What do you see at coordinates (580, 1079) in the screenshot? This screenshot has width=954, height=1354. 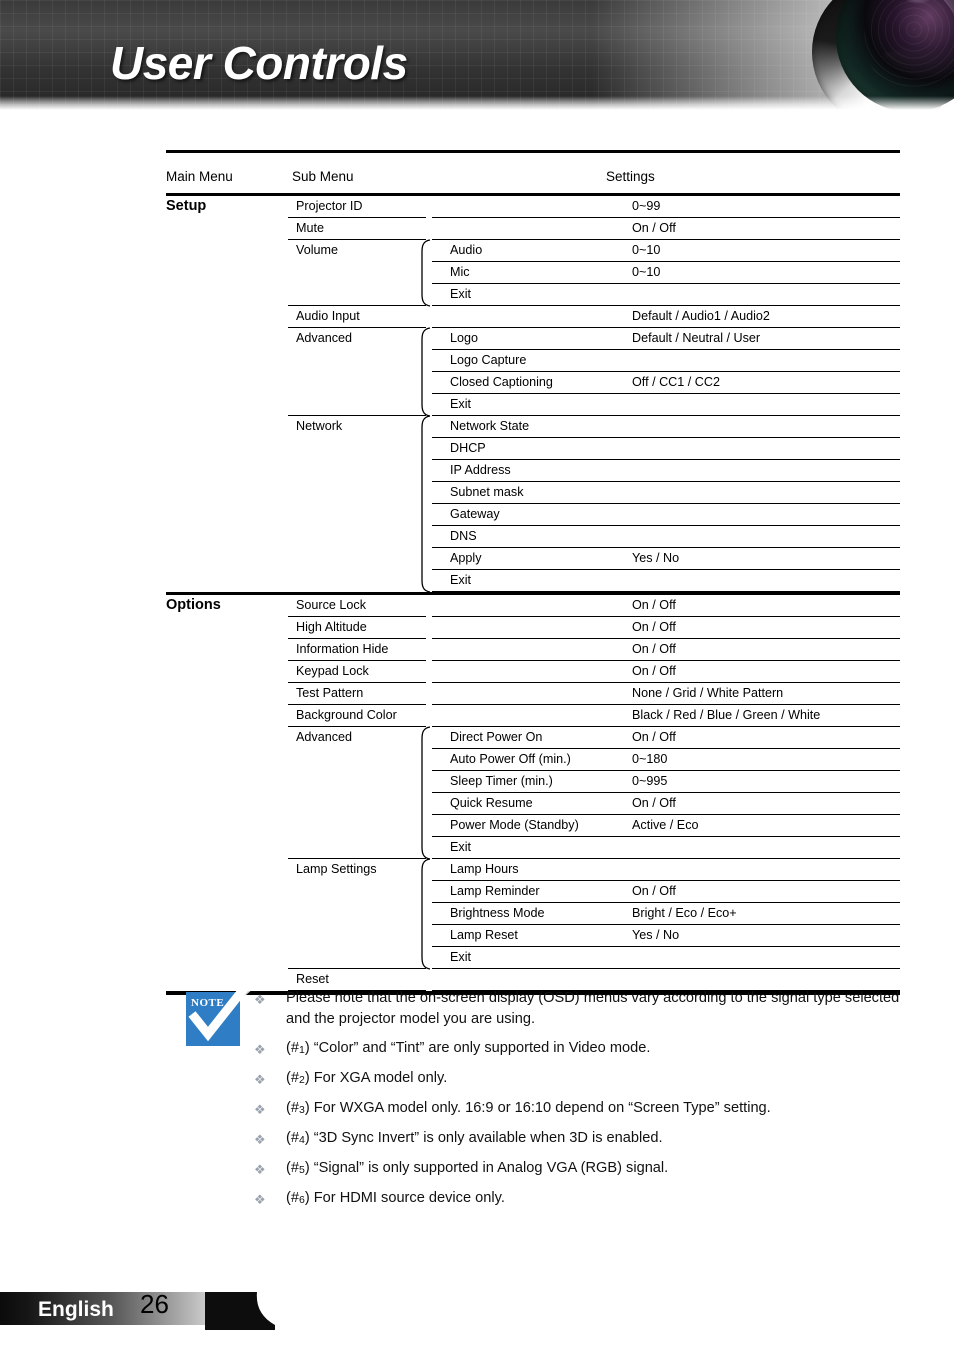 I see `note-item: ❖ (#2) For XGA model only.` at bounding box center [580, 1079].